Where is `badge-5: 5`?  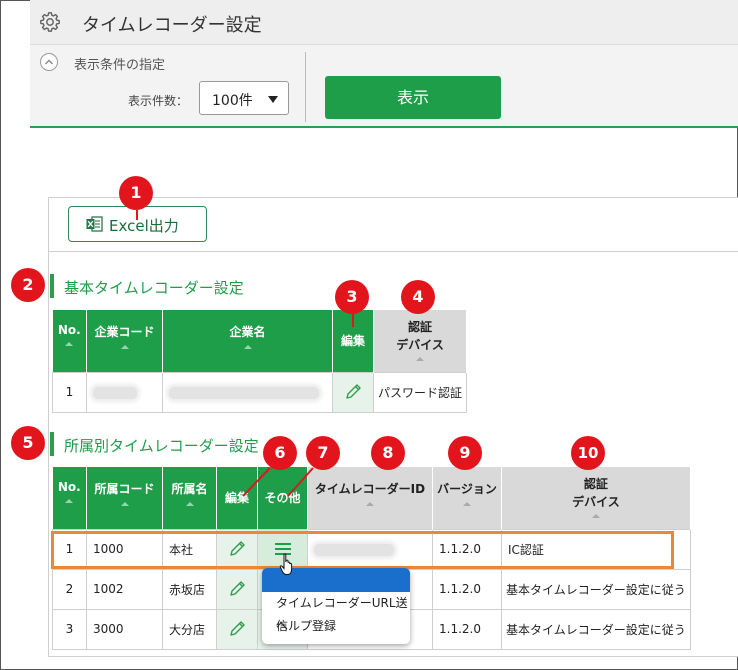
badge-5: 5 is located at coordinates (28, 443).